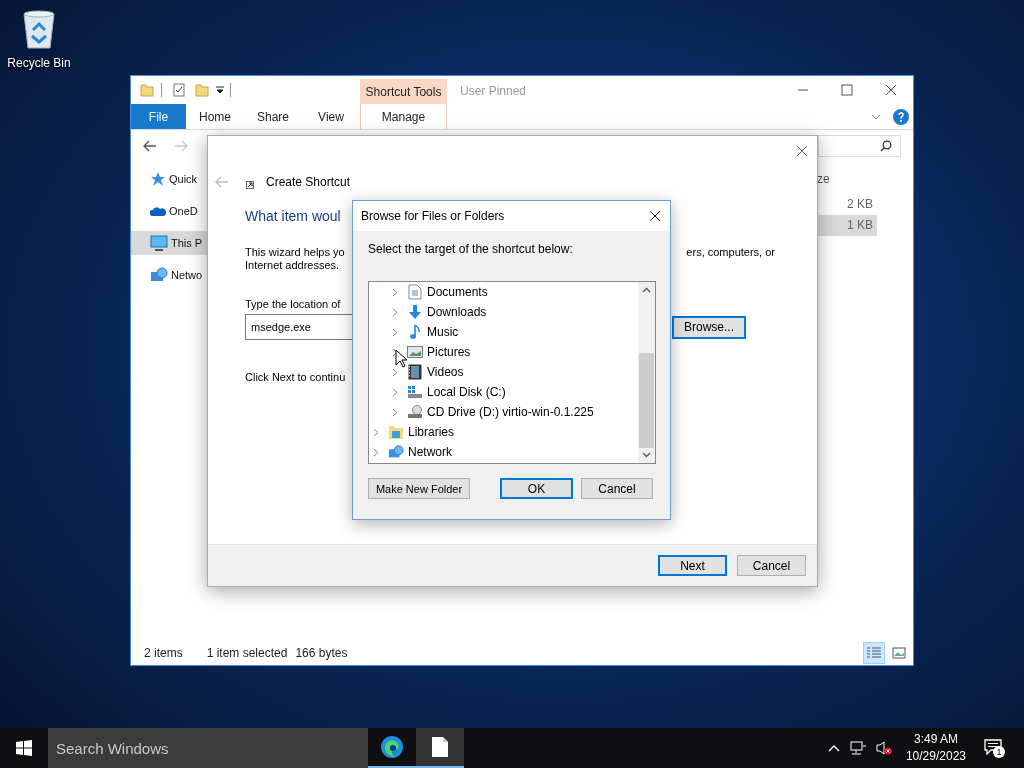  I want to click on ribbon-tab: File, so click(158, 116).